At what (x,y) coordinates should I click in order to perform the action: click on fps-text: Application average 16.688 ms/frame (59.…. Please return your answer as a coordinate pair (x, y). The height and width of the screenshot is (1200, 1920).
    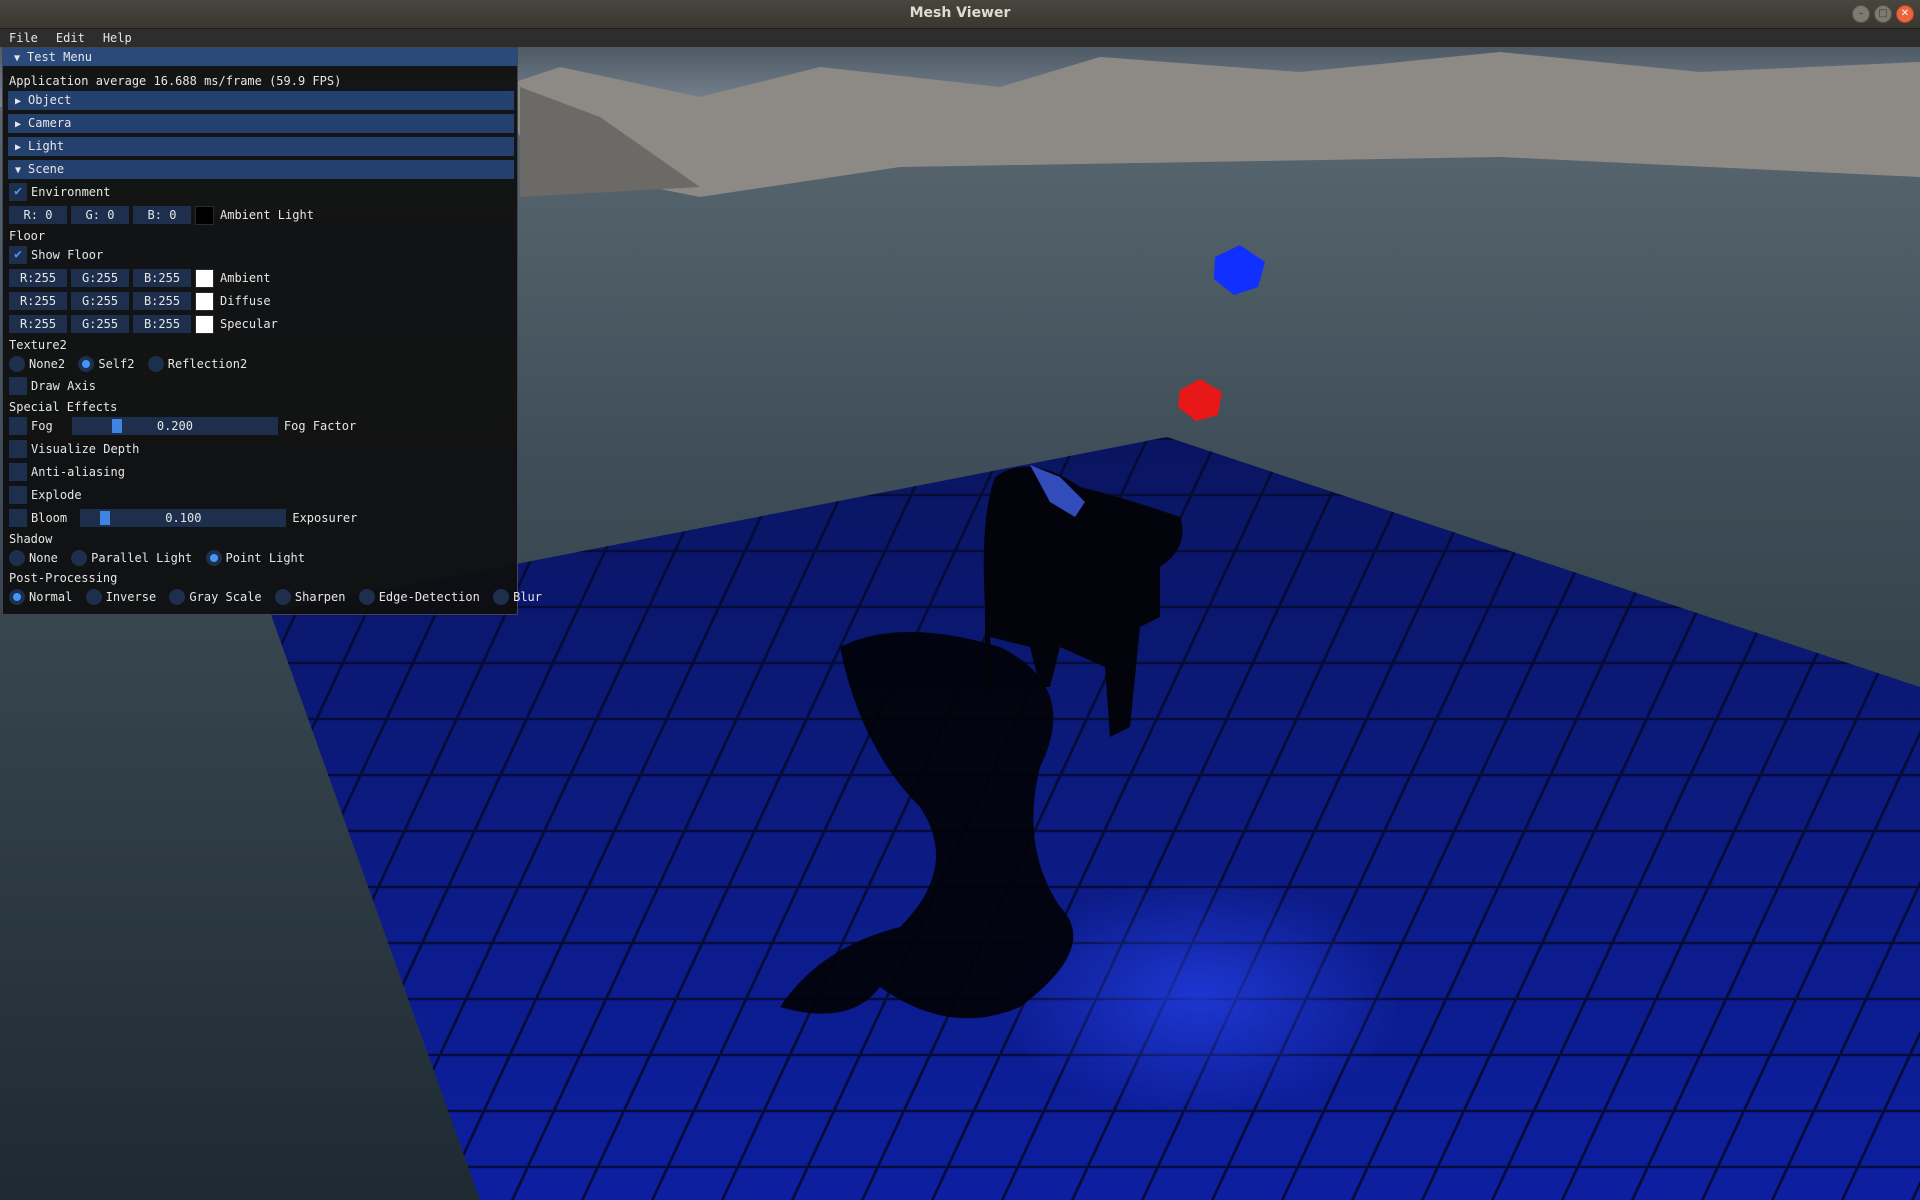
    Looking at the image, I should click on (175, 81).